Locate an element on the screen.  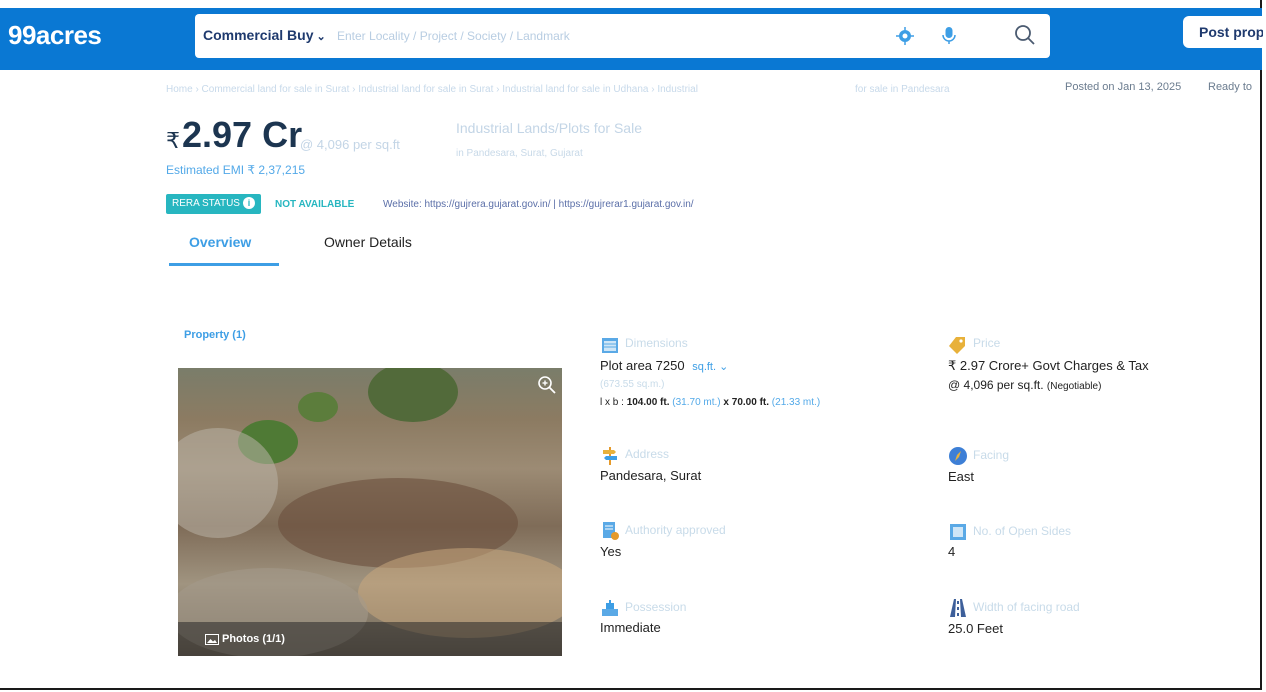
negotiable-note: (Negotiable) is located at coordinates (1074, 386).